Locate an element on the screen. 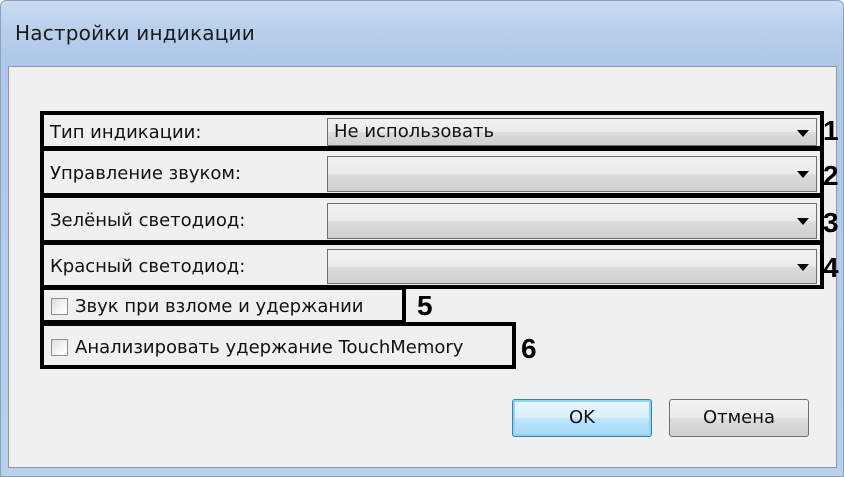 The image size is (844, 477). indication-type-row: Тип индикации: Не использовать is located at coordinates (432, 130).